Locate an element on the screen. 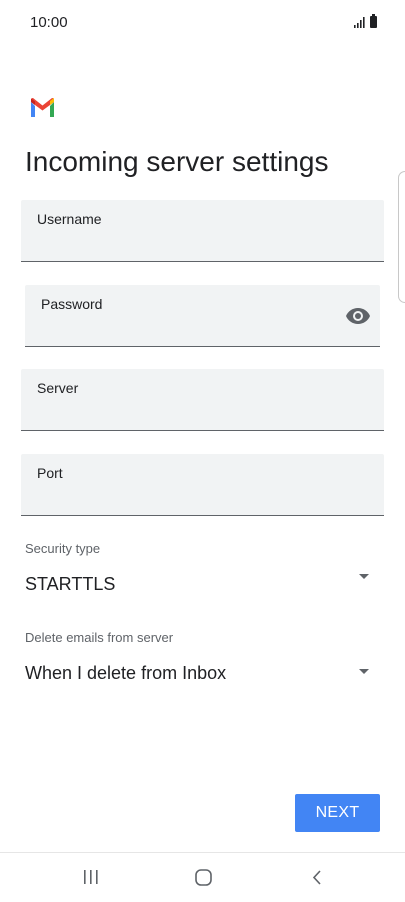  eye-icon is located at coordinates (358, 316).